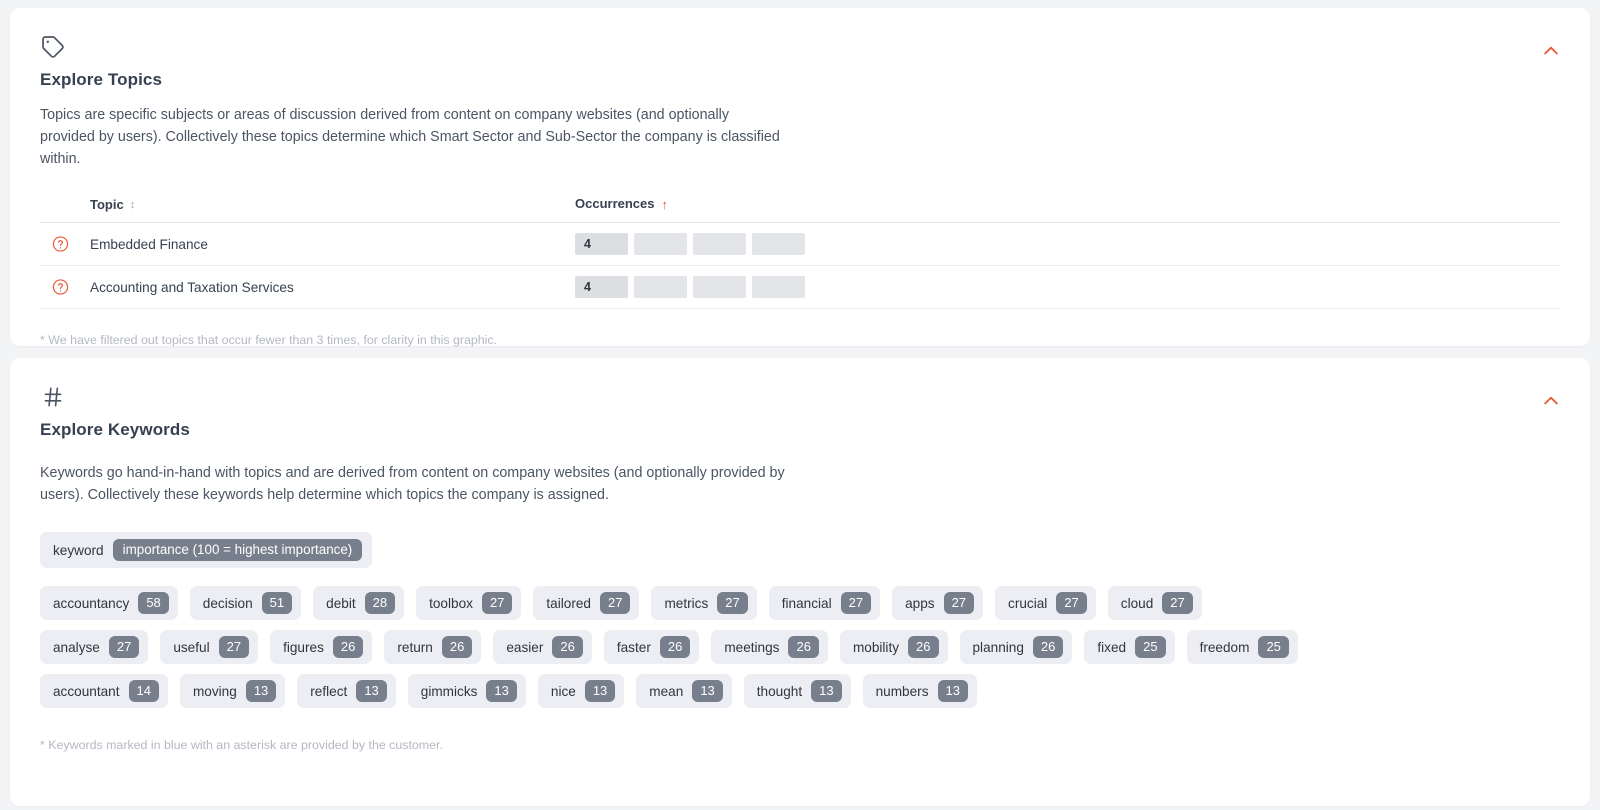  What do you see at coordinates (1028, 603) in the screenshot?
I see `keyword-label: crucial` at bounding box center [1028, 603].